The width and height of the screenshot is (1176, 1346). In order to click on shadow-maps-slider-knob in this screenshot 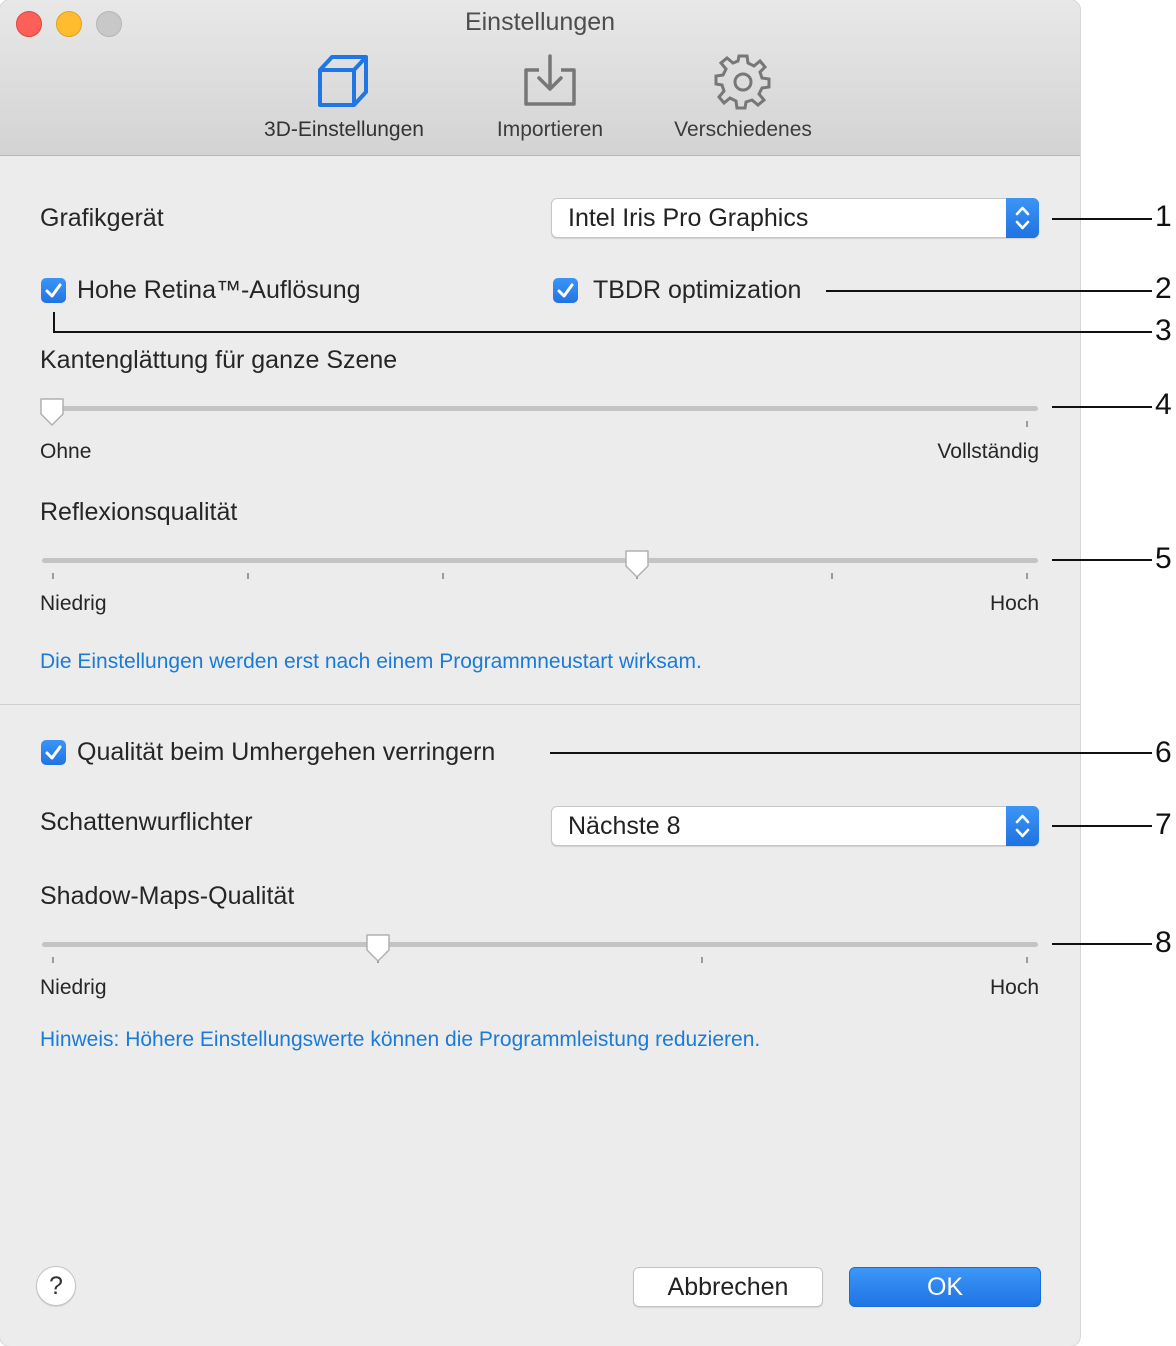, I will do `click(378, 948)`.